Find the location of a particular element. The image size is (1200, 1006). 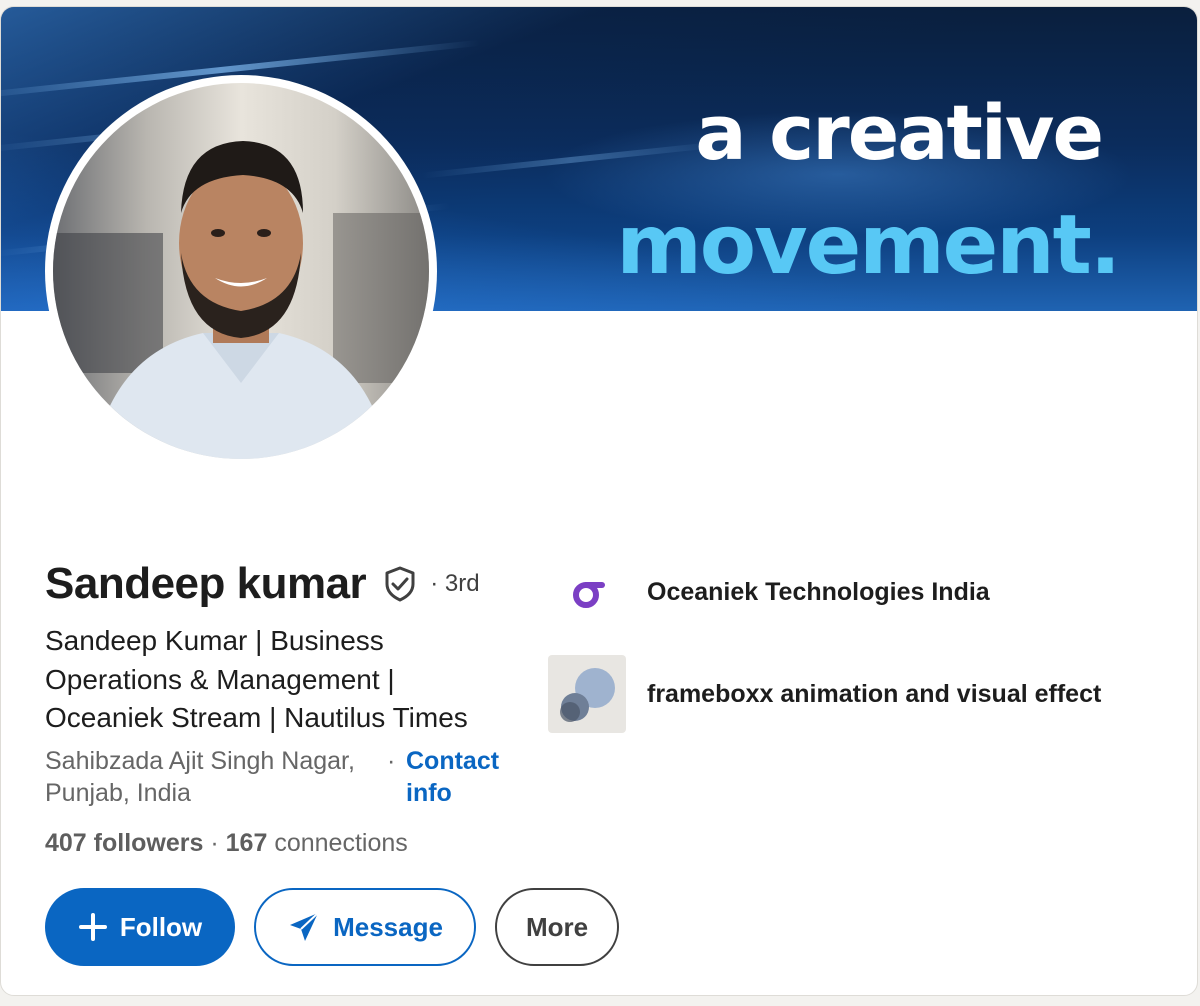

company-item-frameboxx: frameboxx animation and visual effect is located at coordinates (824, 694).